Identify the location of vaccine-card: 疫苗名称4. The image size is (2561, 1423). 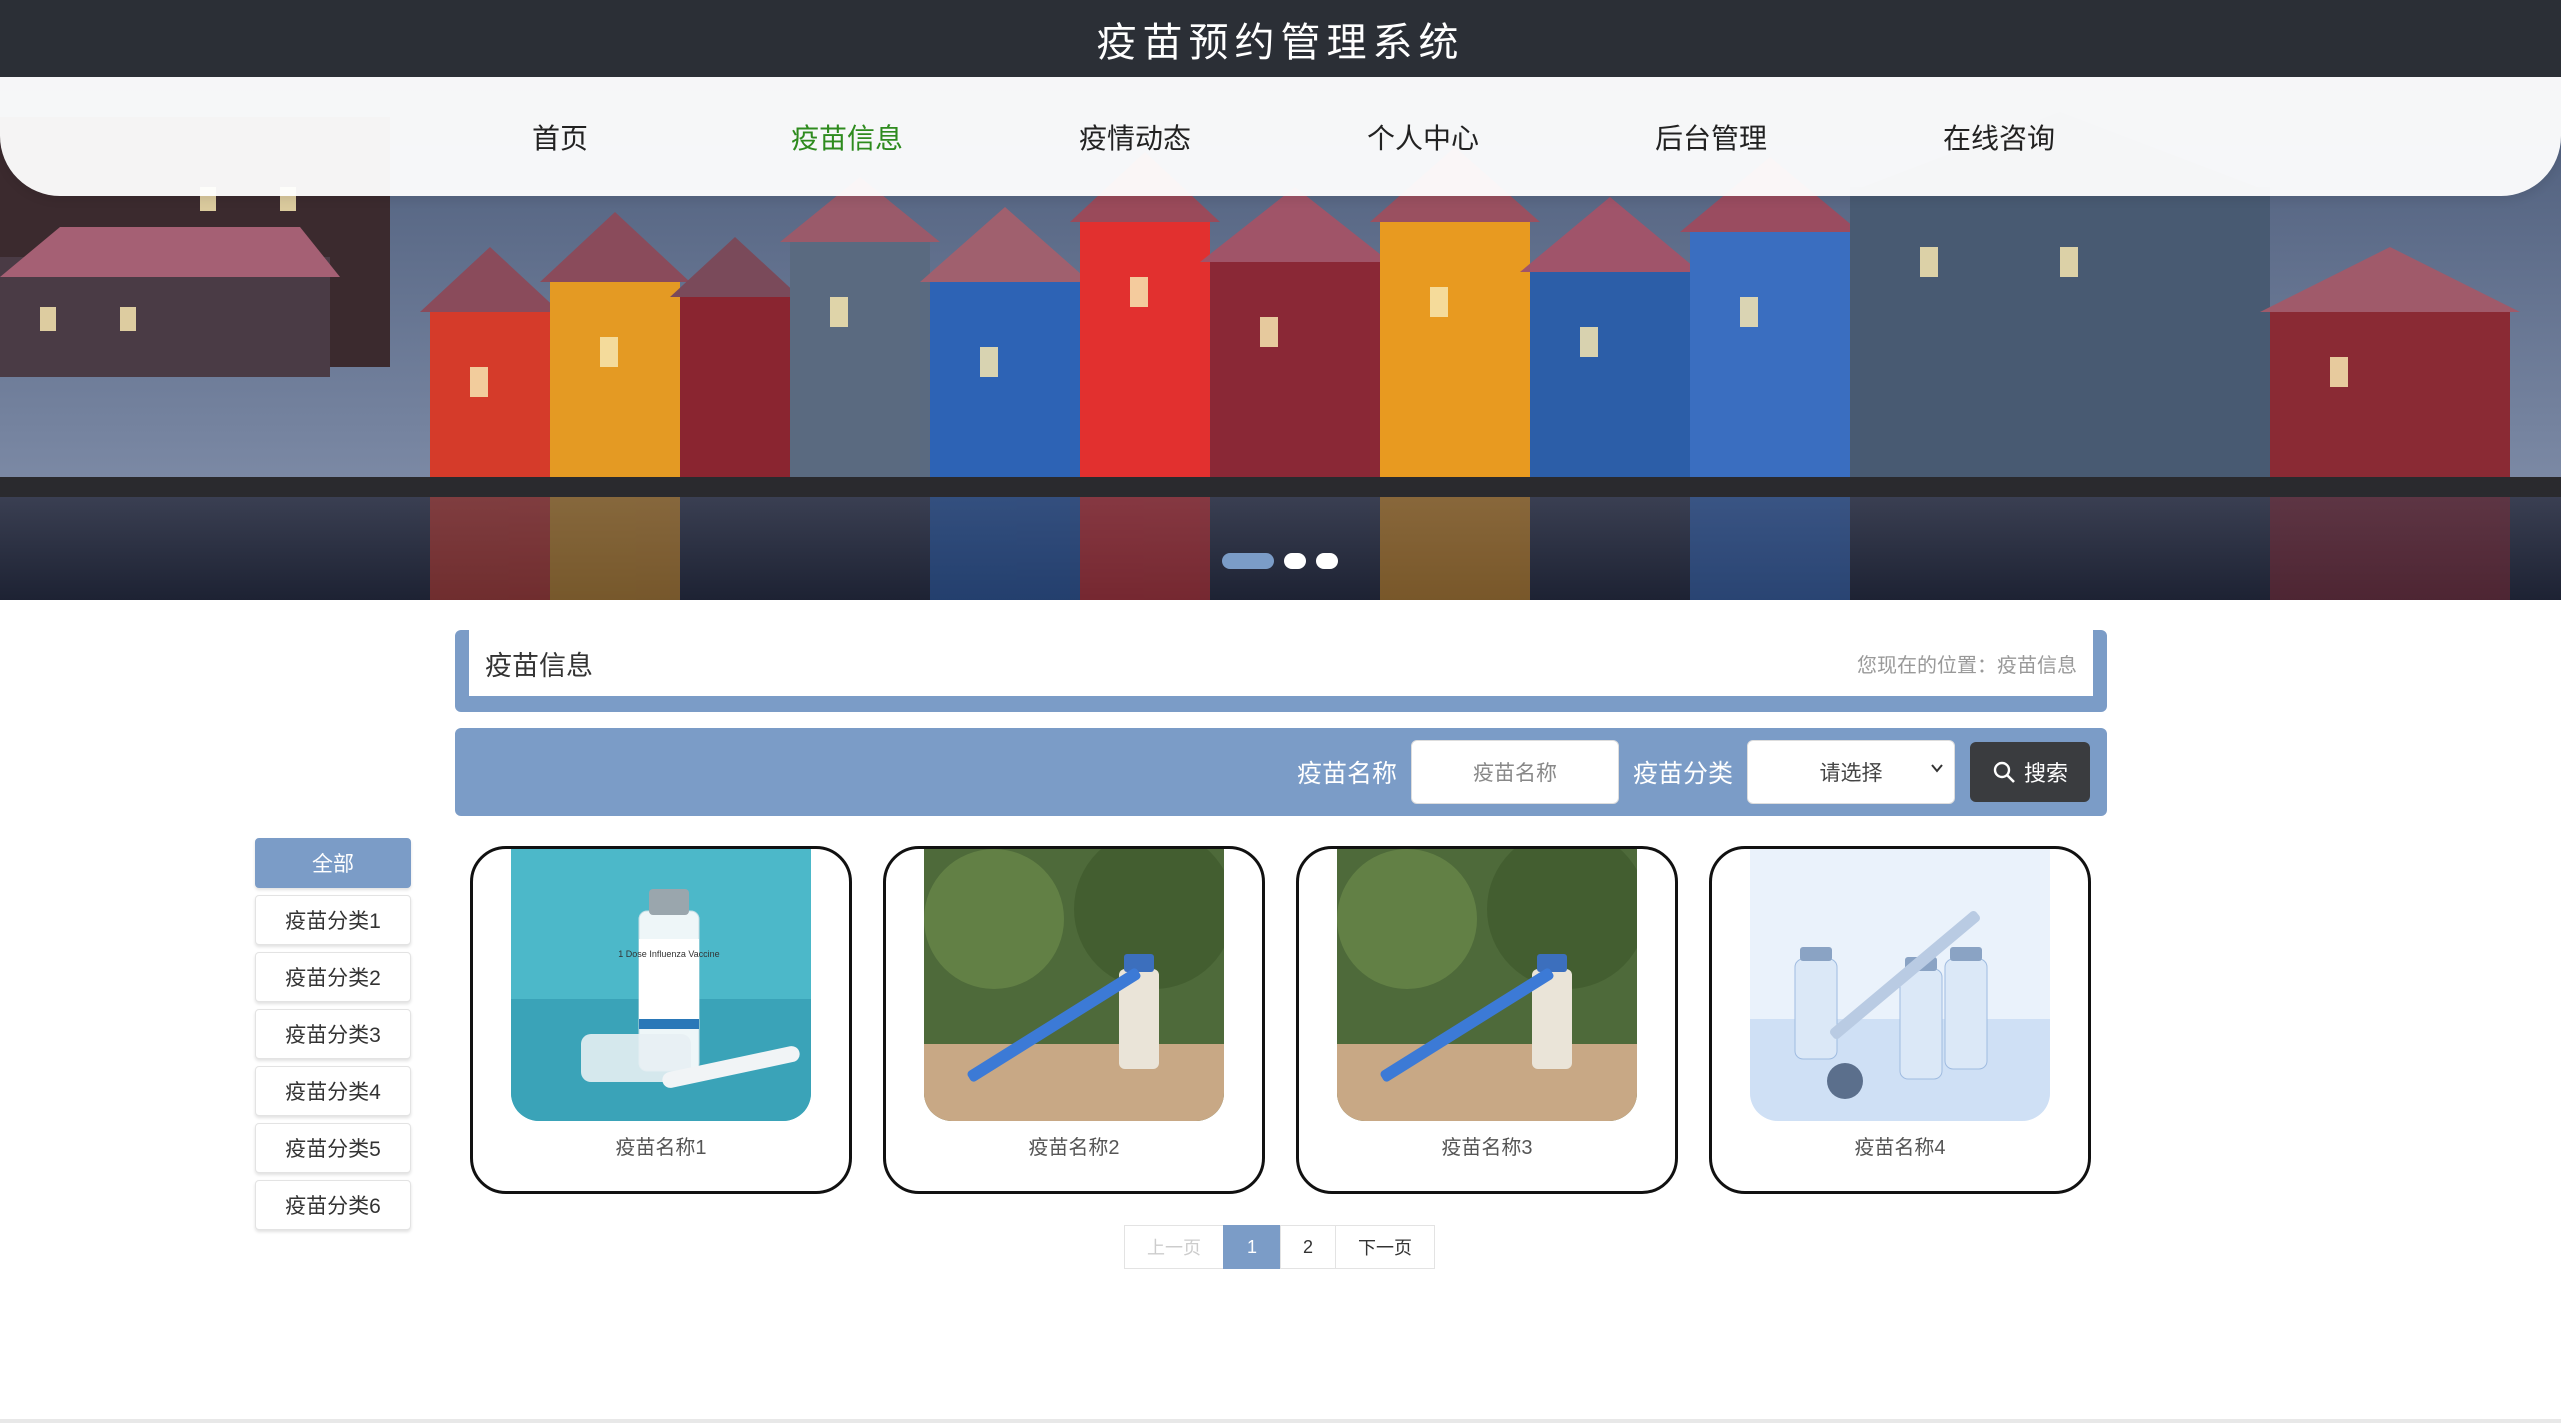
(1900, 1020).